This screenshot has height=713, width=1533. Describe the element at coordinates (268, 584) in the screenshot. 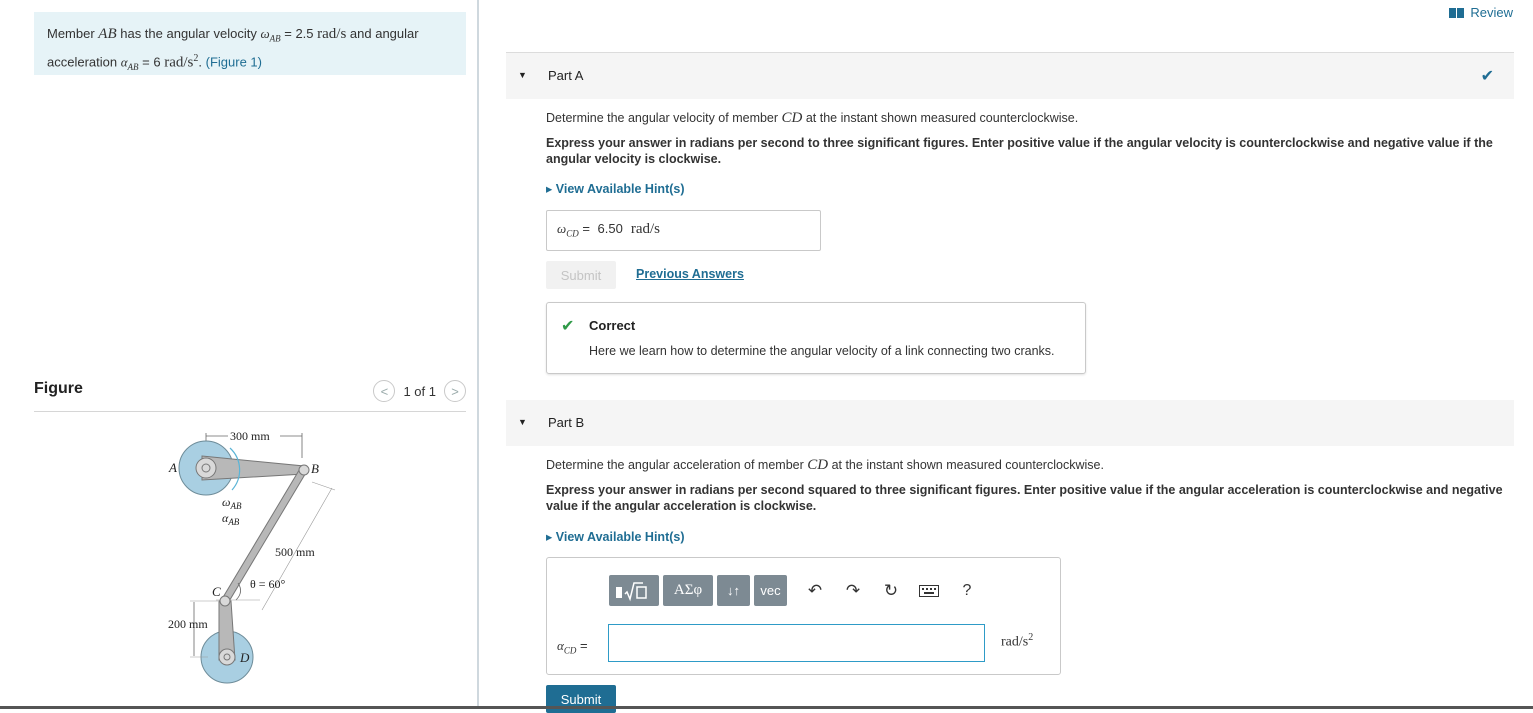

I see `theta-label: θ = 60°` at that location.